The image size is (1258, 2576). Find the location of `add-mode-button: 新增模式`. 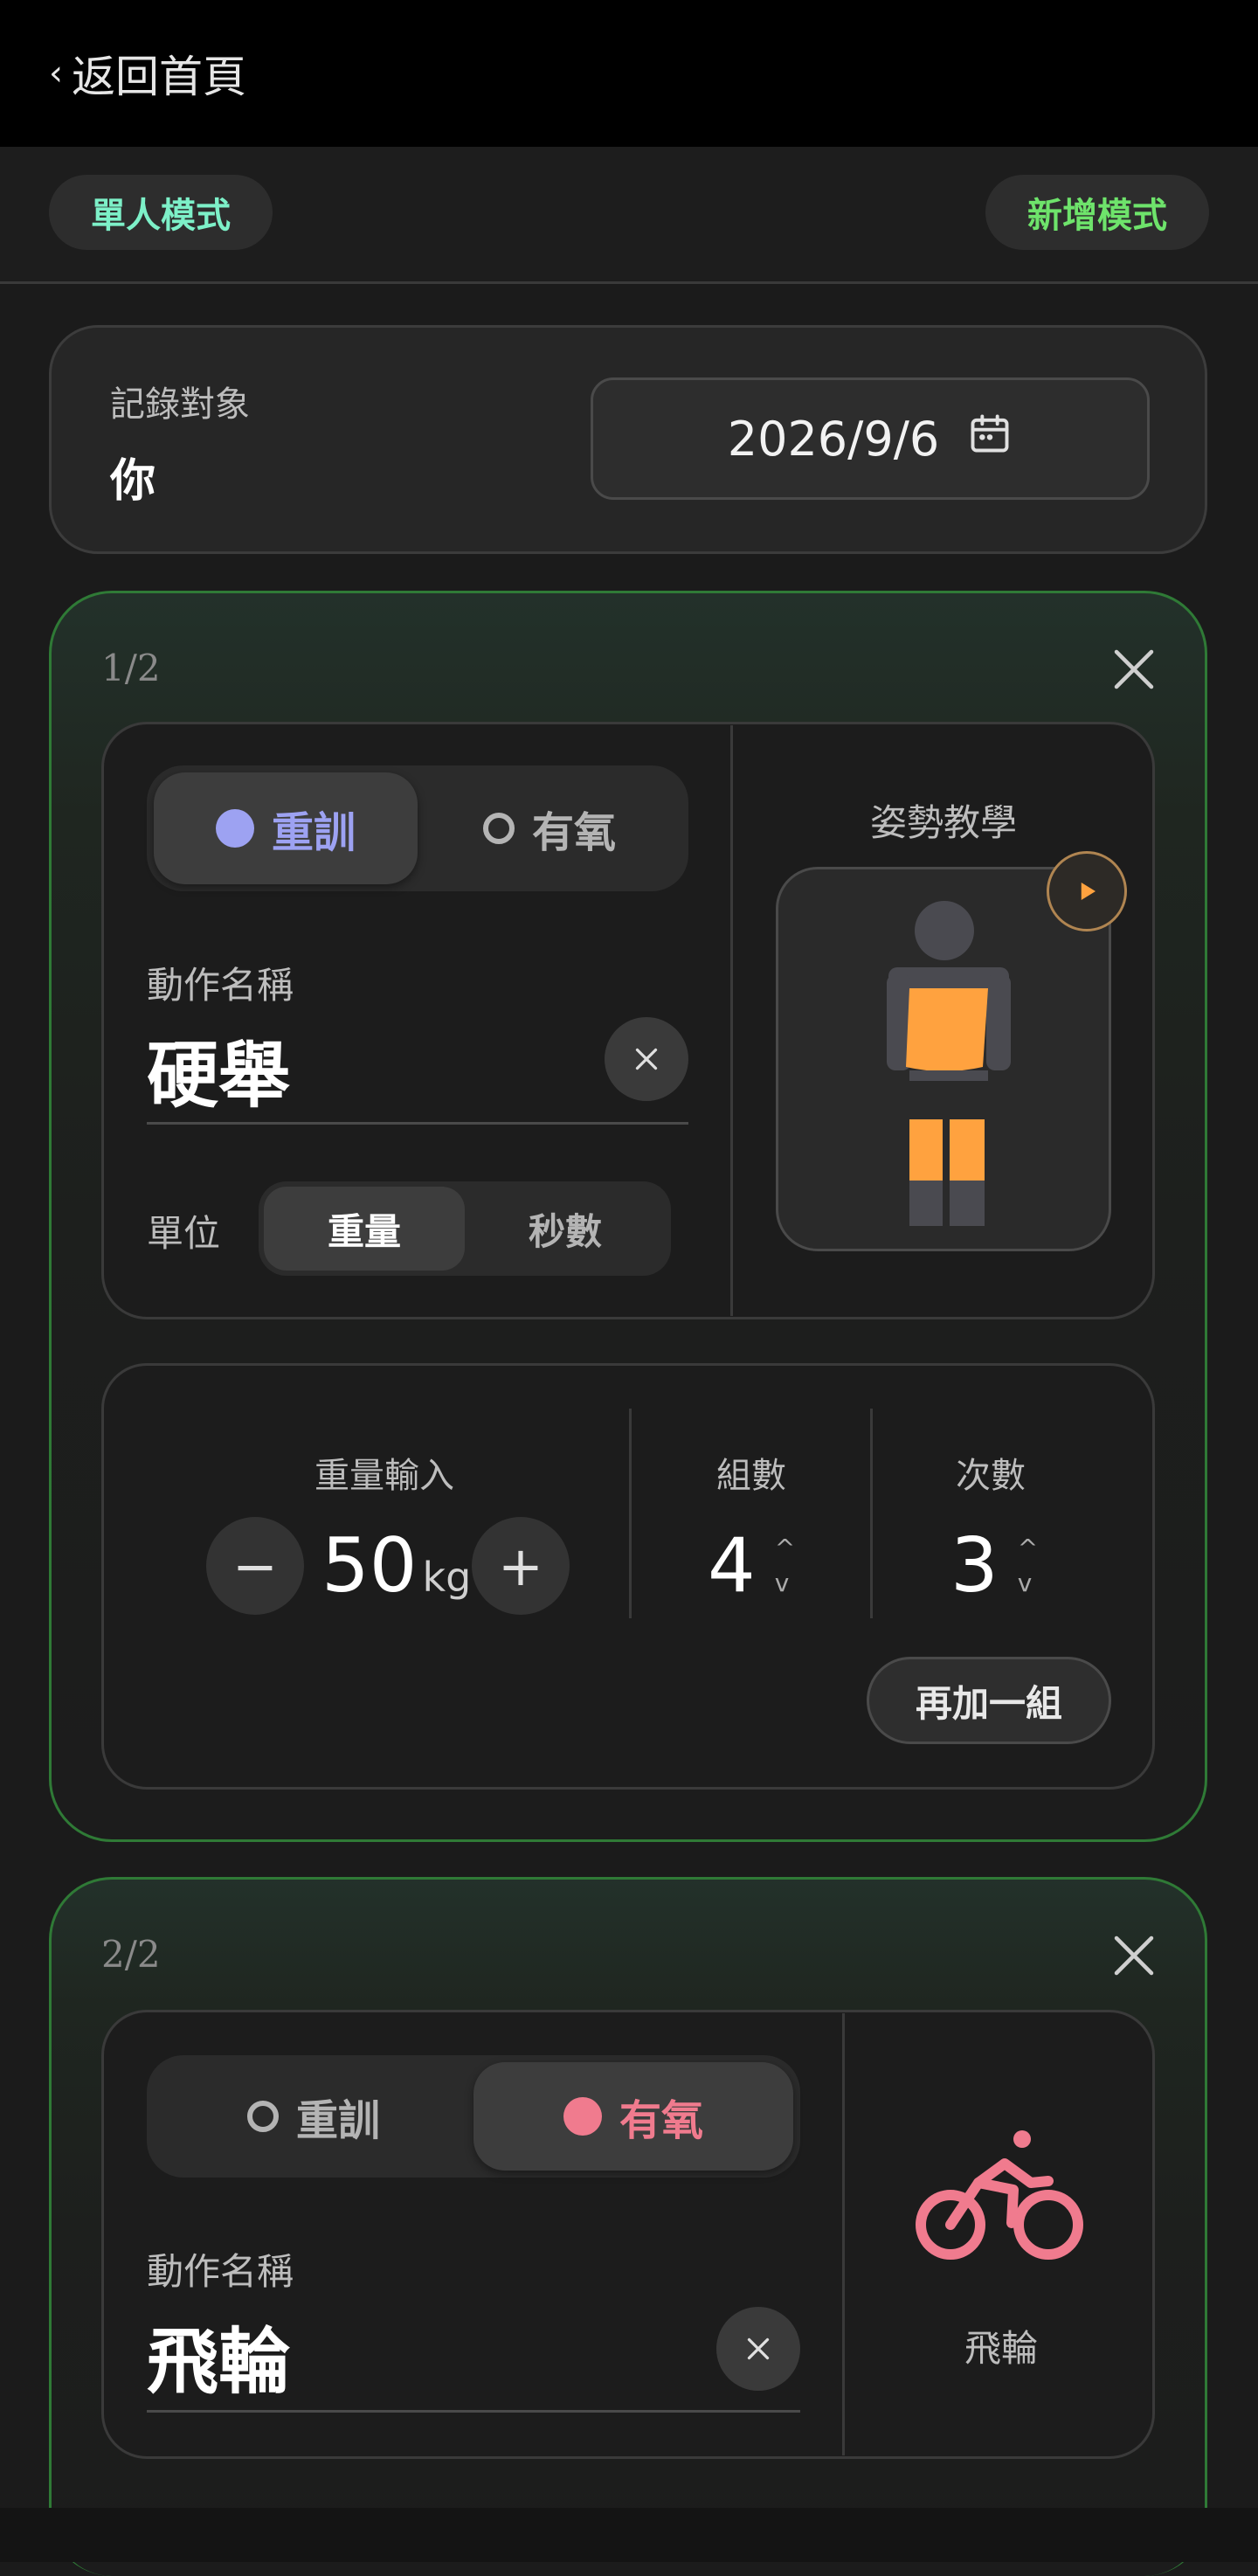

add-mode-button: 新增模式 is located at coordinates (1097, 212).